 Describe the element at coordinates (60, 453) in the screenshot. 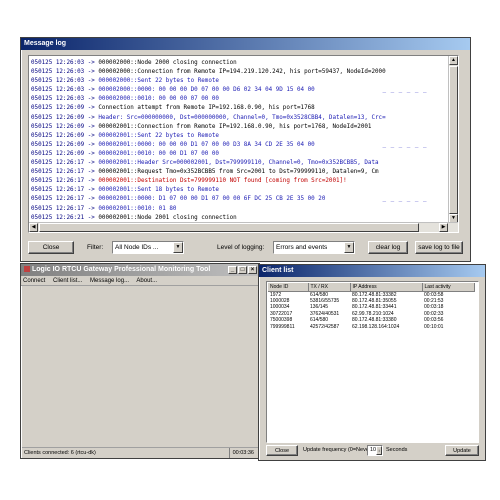

I see `clients-connected-status: Clients connected: 6 (rtcu-dk)` at that location.